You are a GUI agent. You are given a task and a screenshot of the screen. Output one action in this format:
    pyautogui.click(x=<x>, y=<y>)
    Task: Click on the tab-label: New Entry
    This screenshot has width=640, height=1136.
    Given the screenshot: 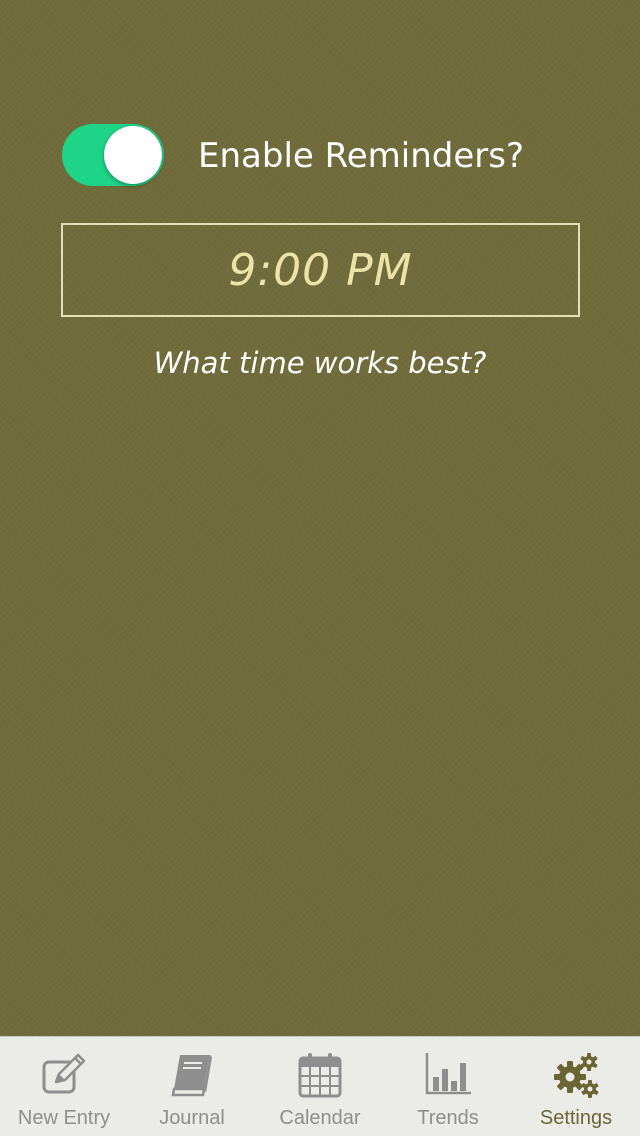 What is the action you would take?
    pyautogui.click(x=64, y=1118)
    